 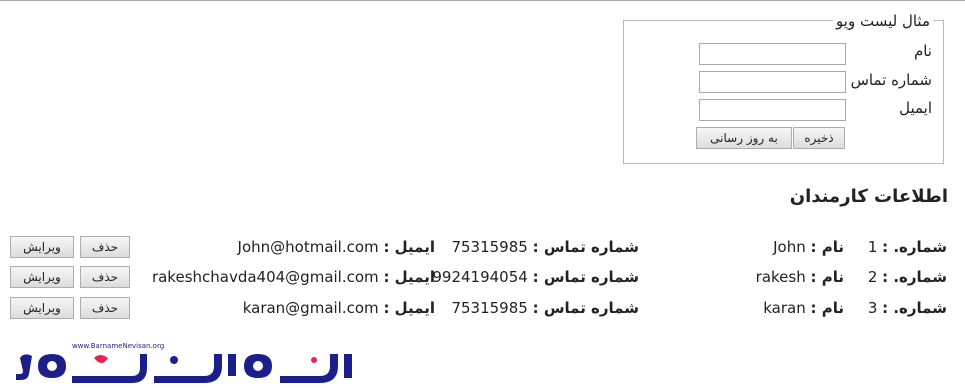 I want to click on email-input, so click(x=772, y=110).